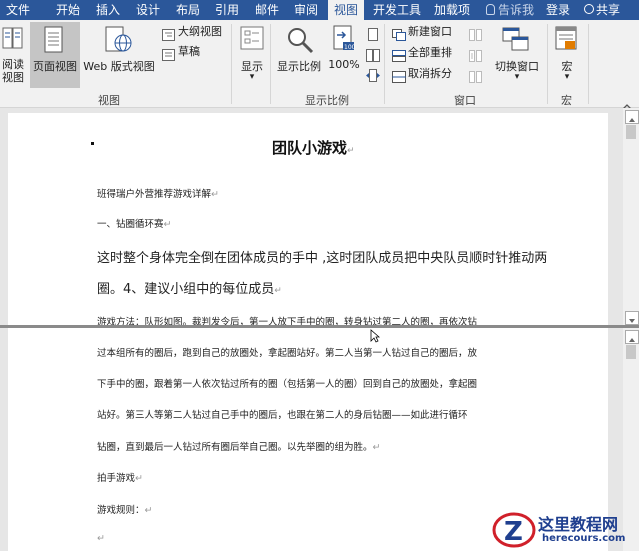 The image size is (639, 551). Describe the element at coordinates (92, 143) in the screenshot. I see `bullet-mark` at that location.